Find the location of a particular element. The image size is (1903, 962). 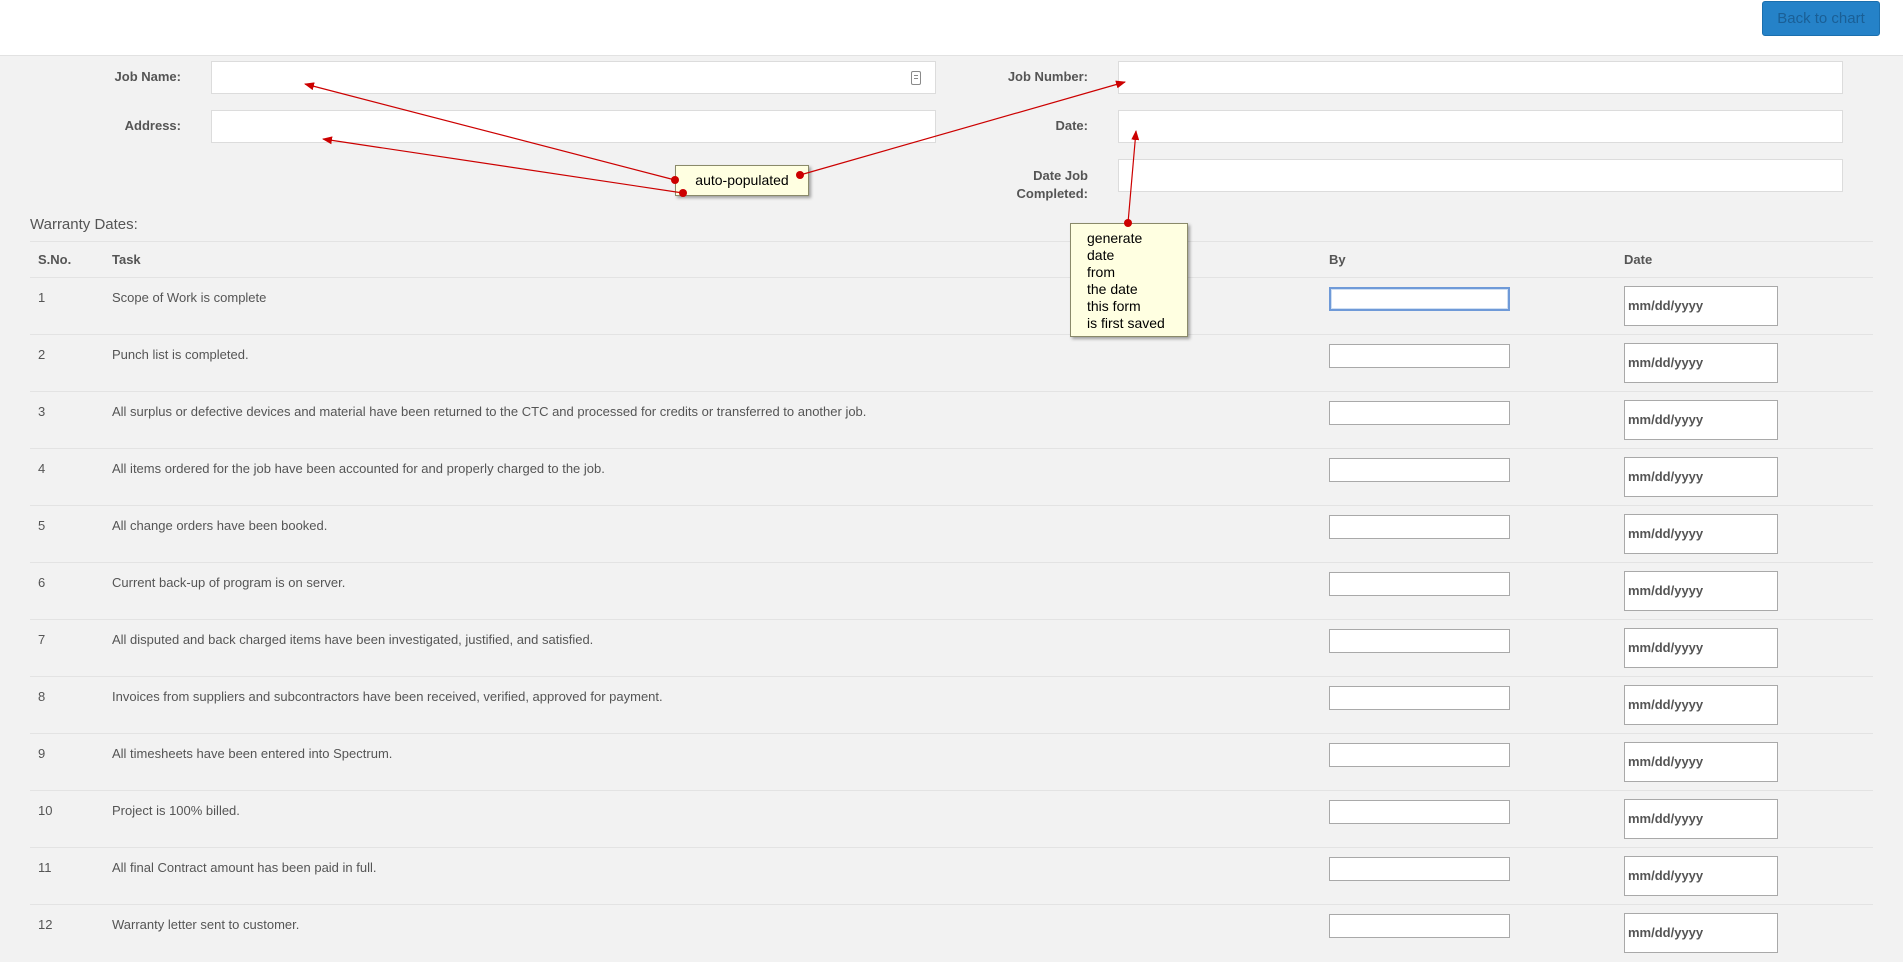

note-line: this form is located at coordinates (1114, 306).